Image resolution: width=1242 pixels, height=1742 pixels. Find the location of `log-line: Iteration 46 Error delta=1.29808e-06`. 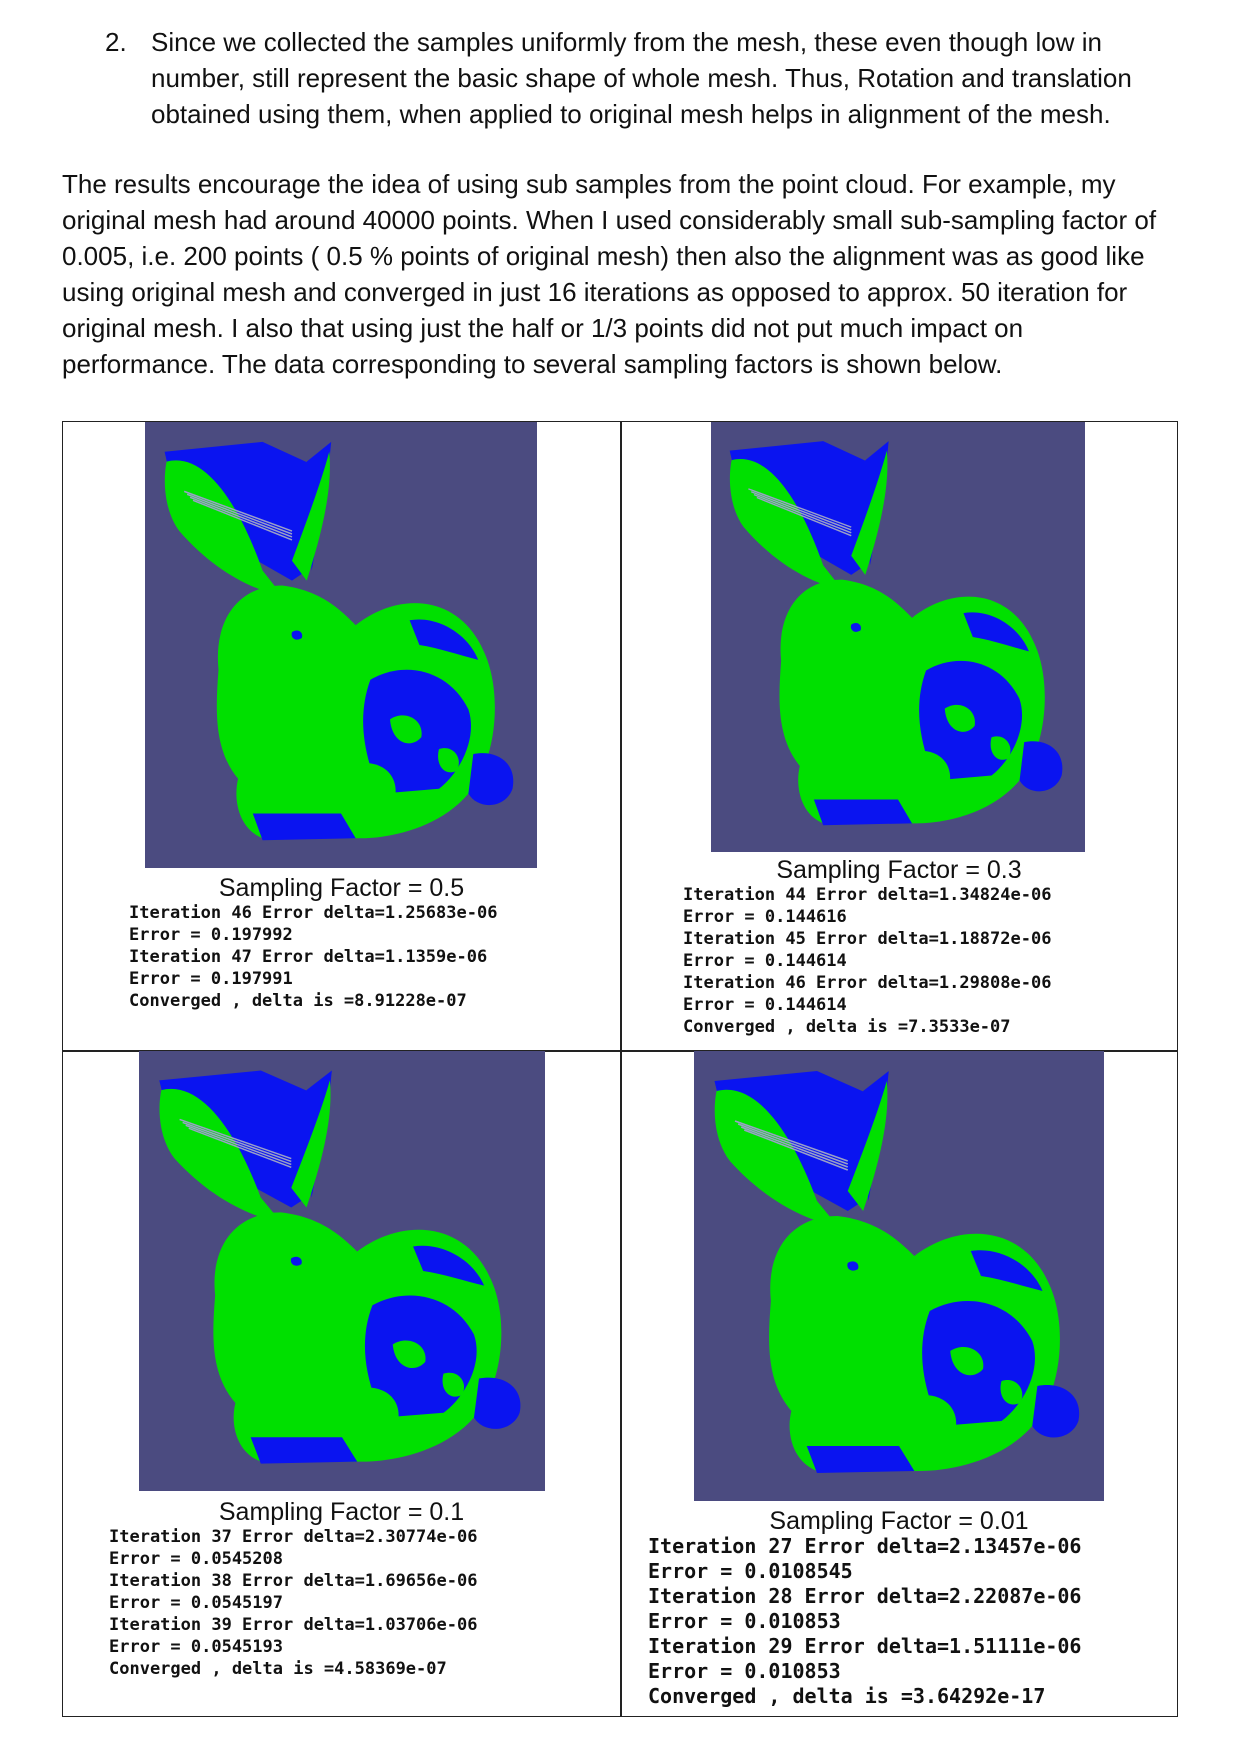

log-line: Iteration 46 Error delta=1.29808e-06 is located at coordinates (867, 983).